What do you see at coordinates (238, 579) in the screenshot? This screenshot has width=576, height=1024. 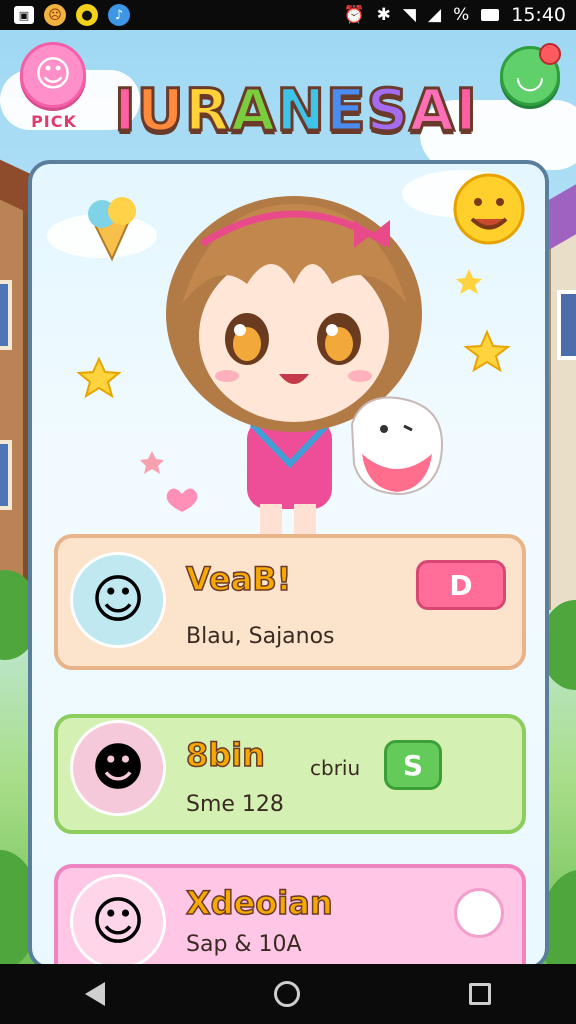 I see `card-name: VeaB!` at bounding box center [238, 579].